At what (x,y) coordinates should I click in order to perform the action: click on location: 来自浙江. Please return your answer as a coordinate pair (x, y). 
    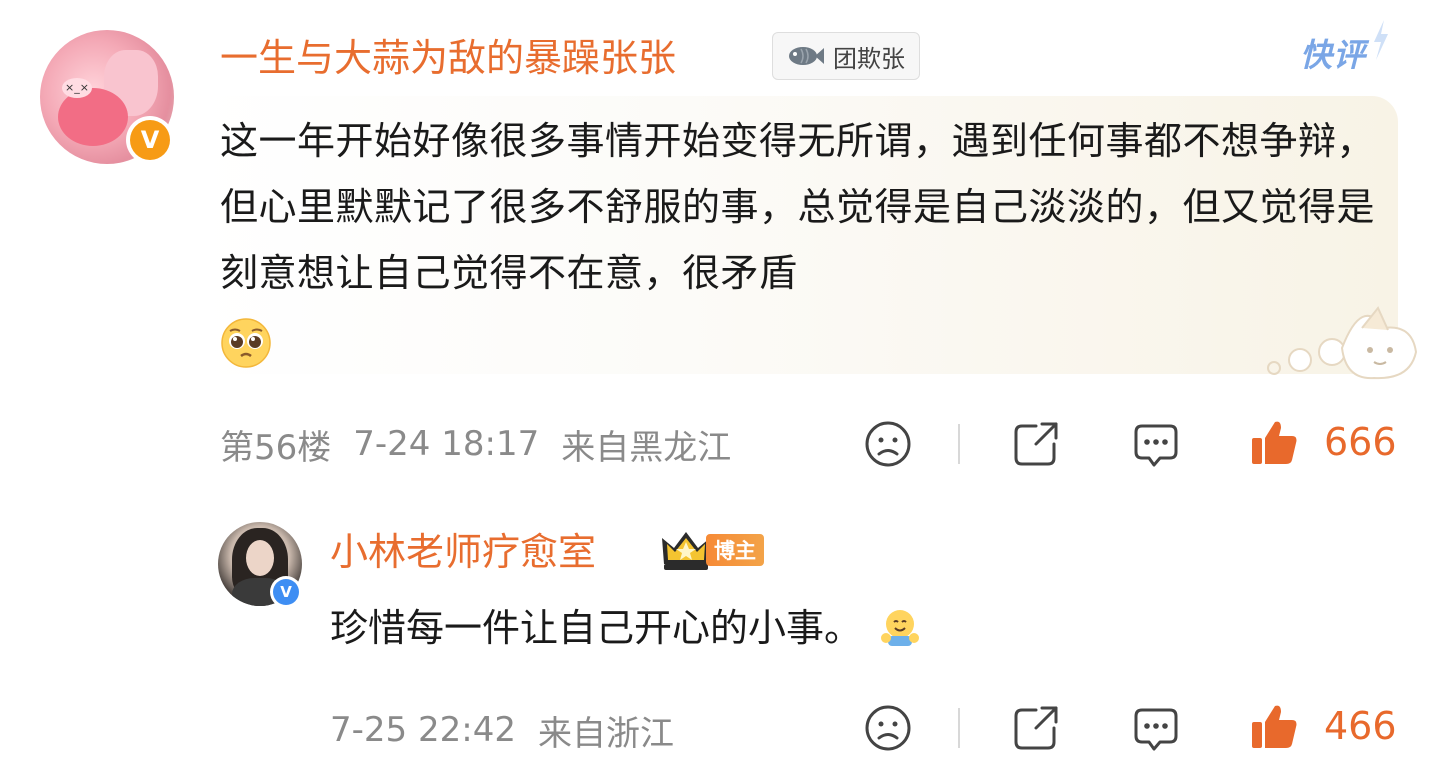
    Looking at the image, I should click on (605, 733).